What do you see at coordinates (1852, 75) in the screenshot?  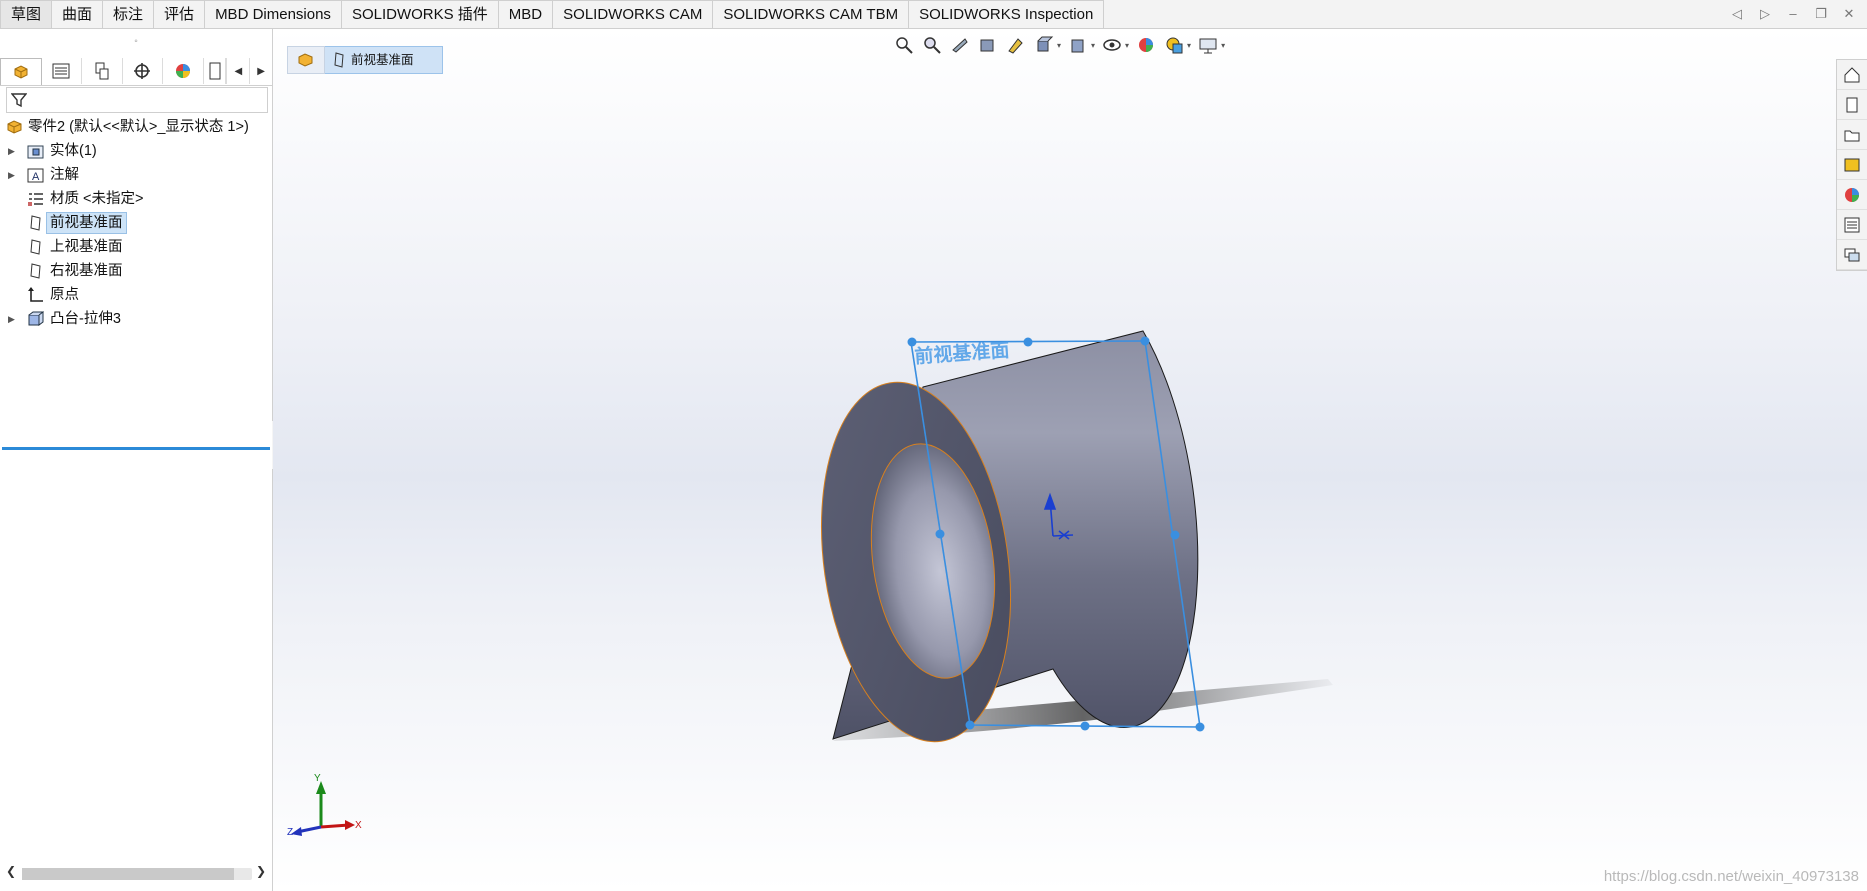 I see `solidworks-resources-icon` at bounding box center [1852, 75].